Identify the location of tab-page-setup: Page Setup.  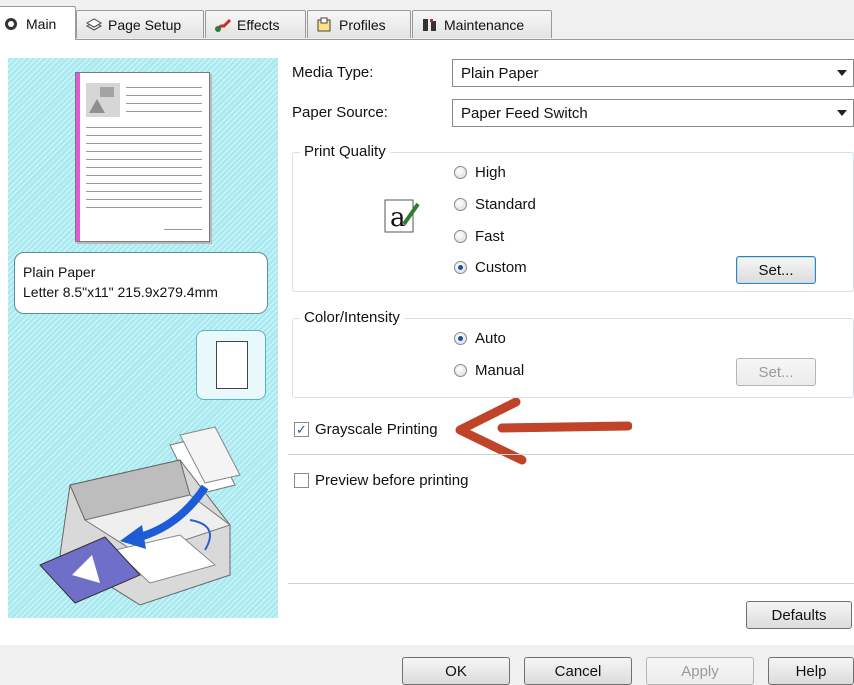
(140, 24).